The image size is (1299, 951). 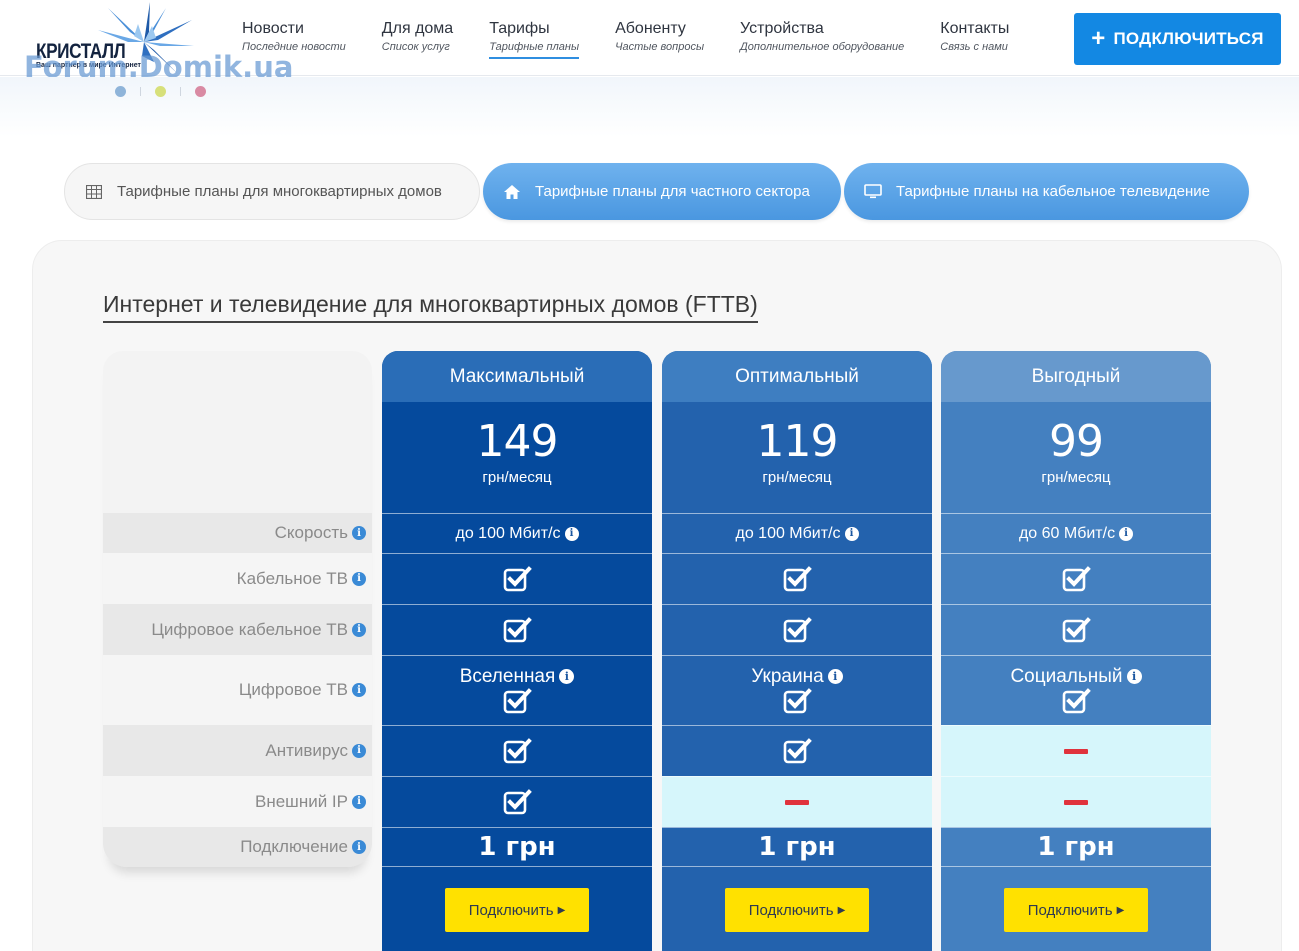 I want to click on plan-name: Максимальный, so click(x=517, y=376).